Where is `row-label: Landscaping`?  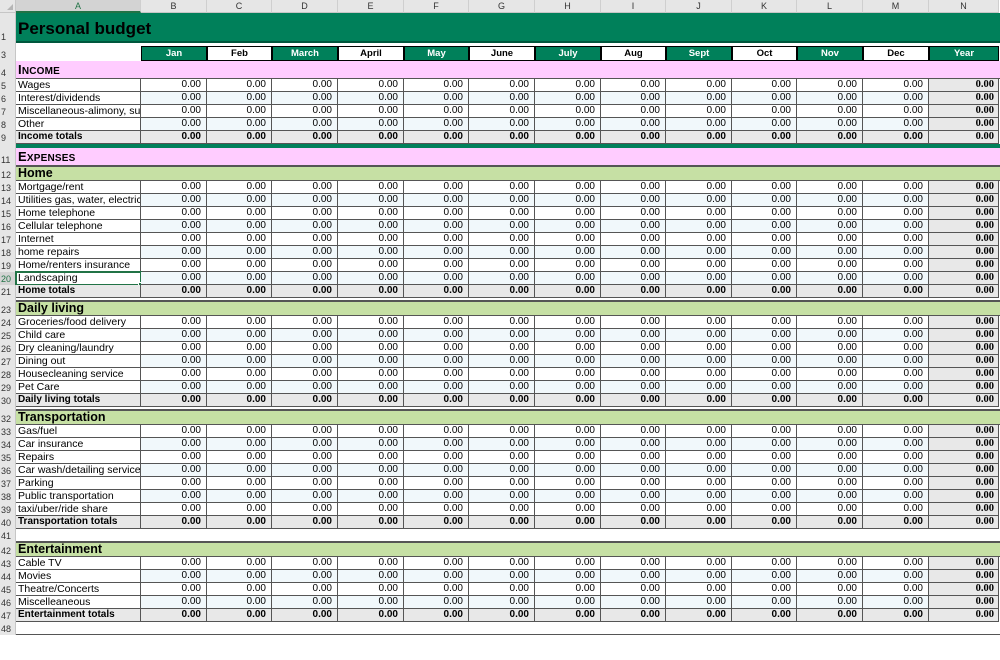
row-label: Landscaping is located at coordinates (78, 278).